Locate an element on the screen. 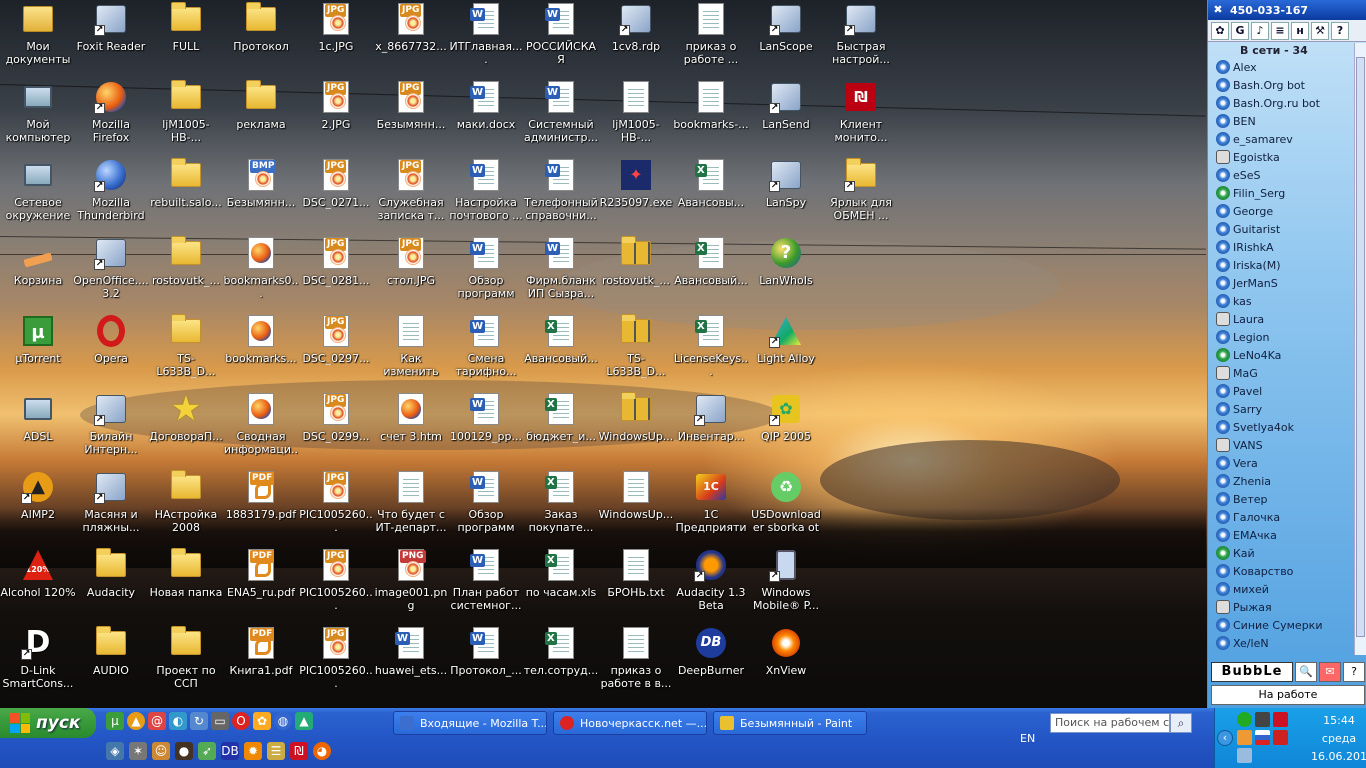 The image size is (1366, 768). lanspy-icon: ● is located at coordinates (184, 751).